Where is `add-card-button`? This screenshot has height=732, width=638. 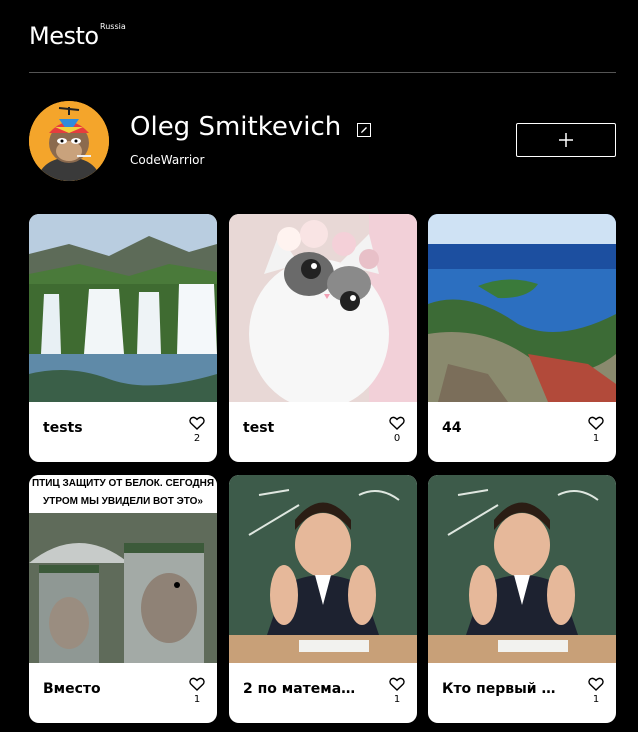 add-card-button is located at coordinates (566, 140).